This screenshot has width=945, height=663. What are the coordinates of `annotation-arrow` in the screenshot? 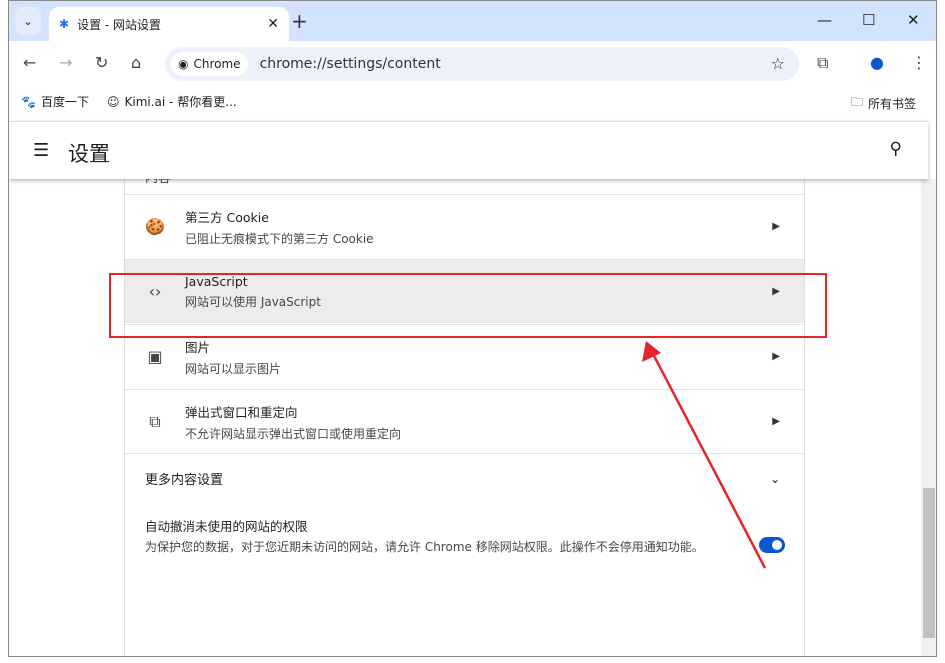 It's located at (704, 455).